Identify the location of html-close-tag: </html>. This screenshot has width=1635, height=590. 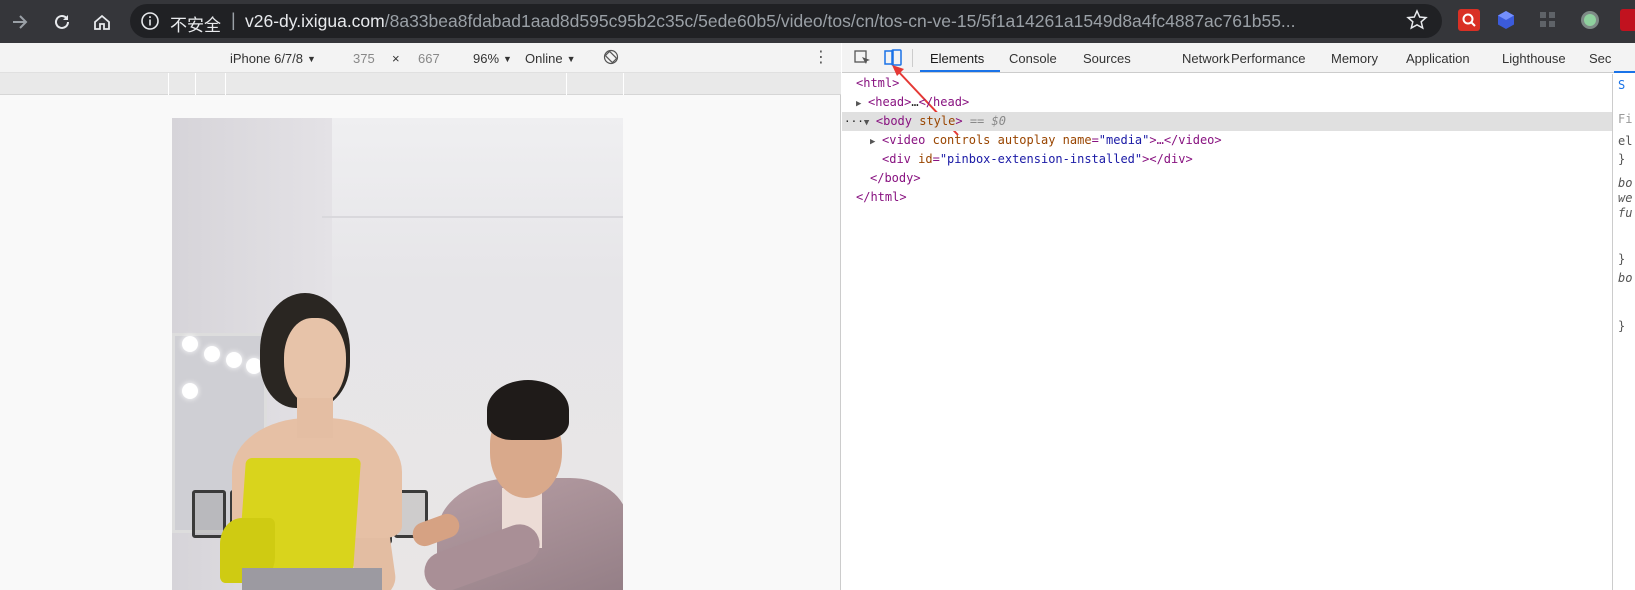
(881, 197).